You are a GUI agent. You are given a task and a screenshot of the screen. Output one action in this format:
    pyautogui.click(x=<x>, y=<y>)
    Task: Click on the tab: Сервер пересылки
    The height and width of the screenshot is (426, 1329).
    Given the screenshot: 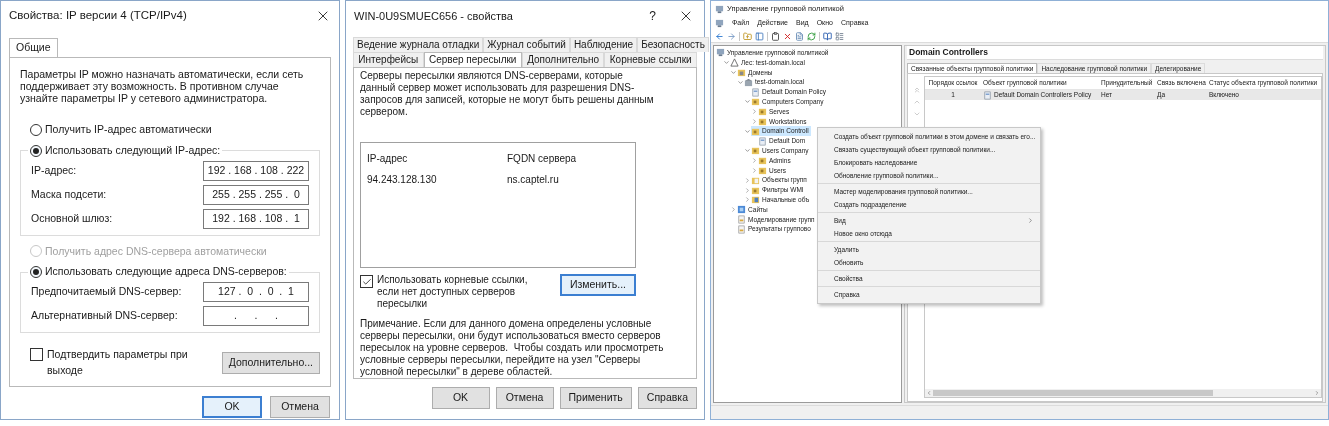 What is the action you would take?
    pyautogui.click(x=472, y=59)
    